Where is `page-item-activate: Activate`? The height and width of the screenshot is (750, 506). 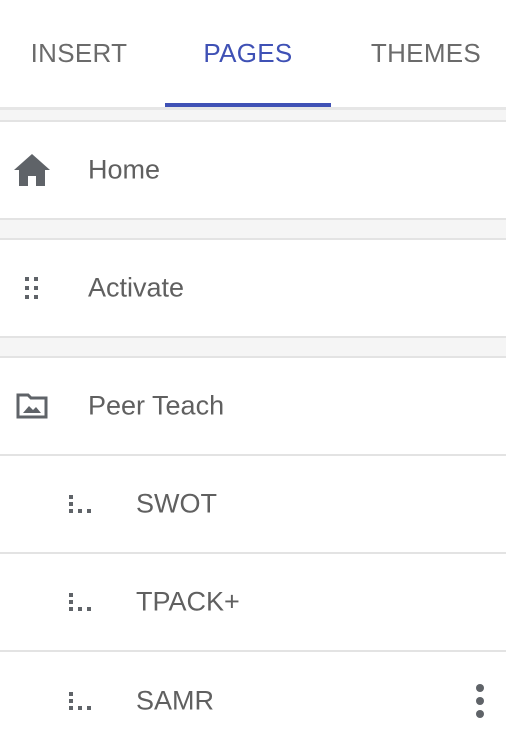
page-item-activate: Activate is located at coordinates (253, 288).